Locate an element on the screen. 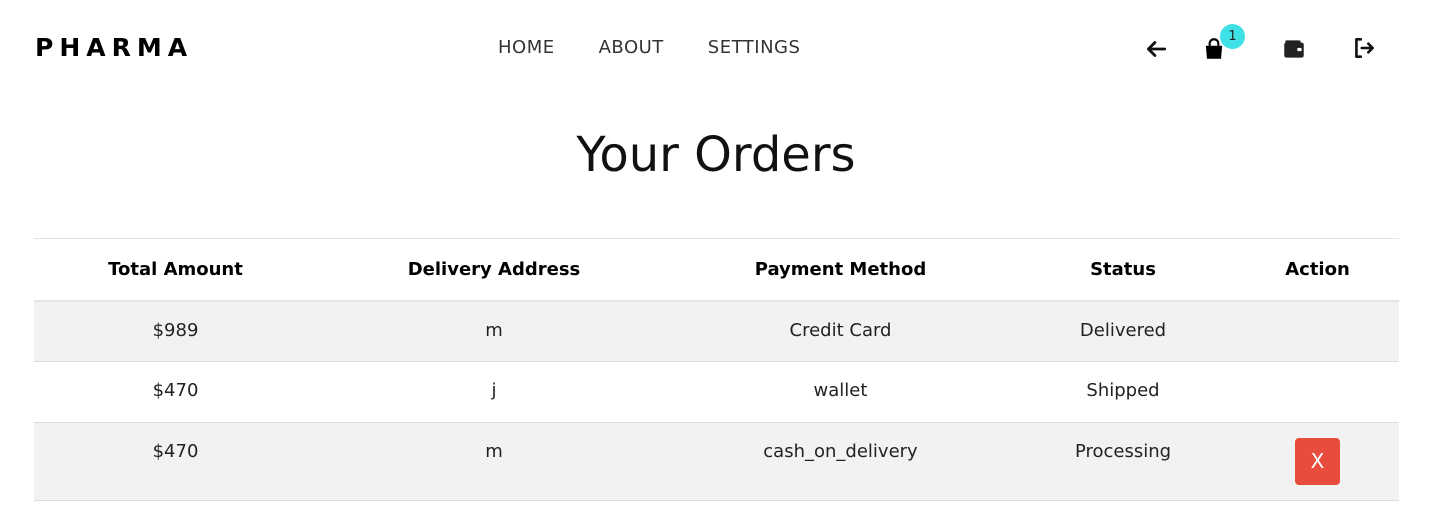  table-row: $470 j wallet Shipped is located at coordinates (716, 392).